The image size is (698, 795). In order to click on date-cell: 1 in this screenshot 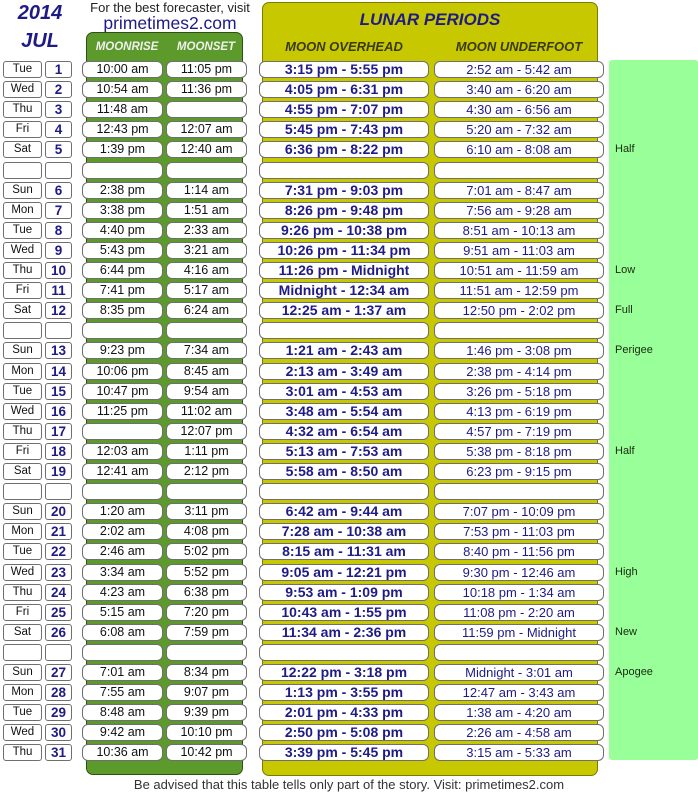, I will do `click(58, 69)`.